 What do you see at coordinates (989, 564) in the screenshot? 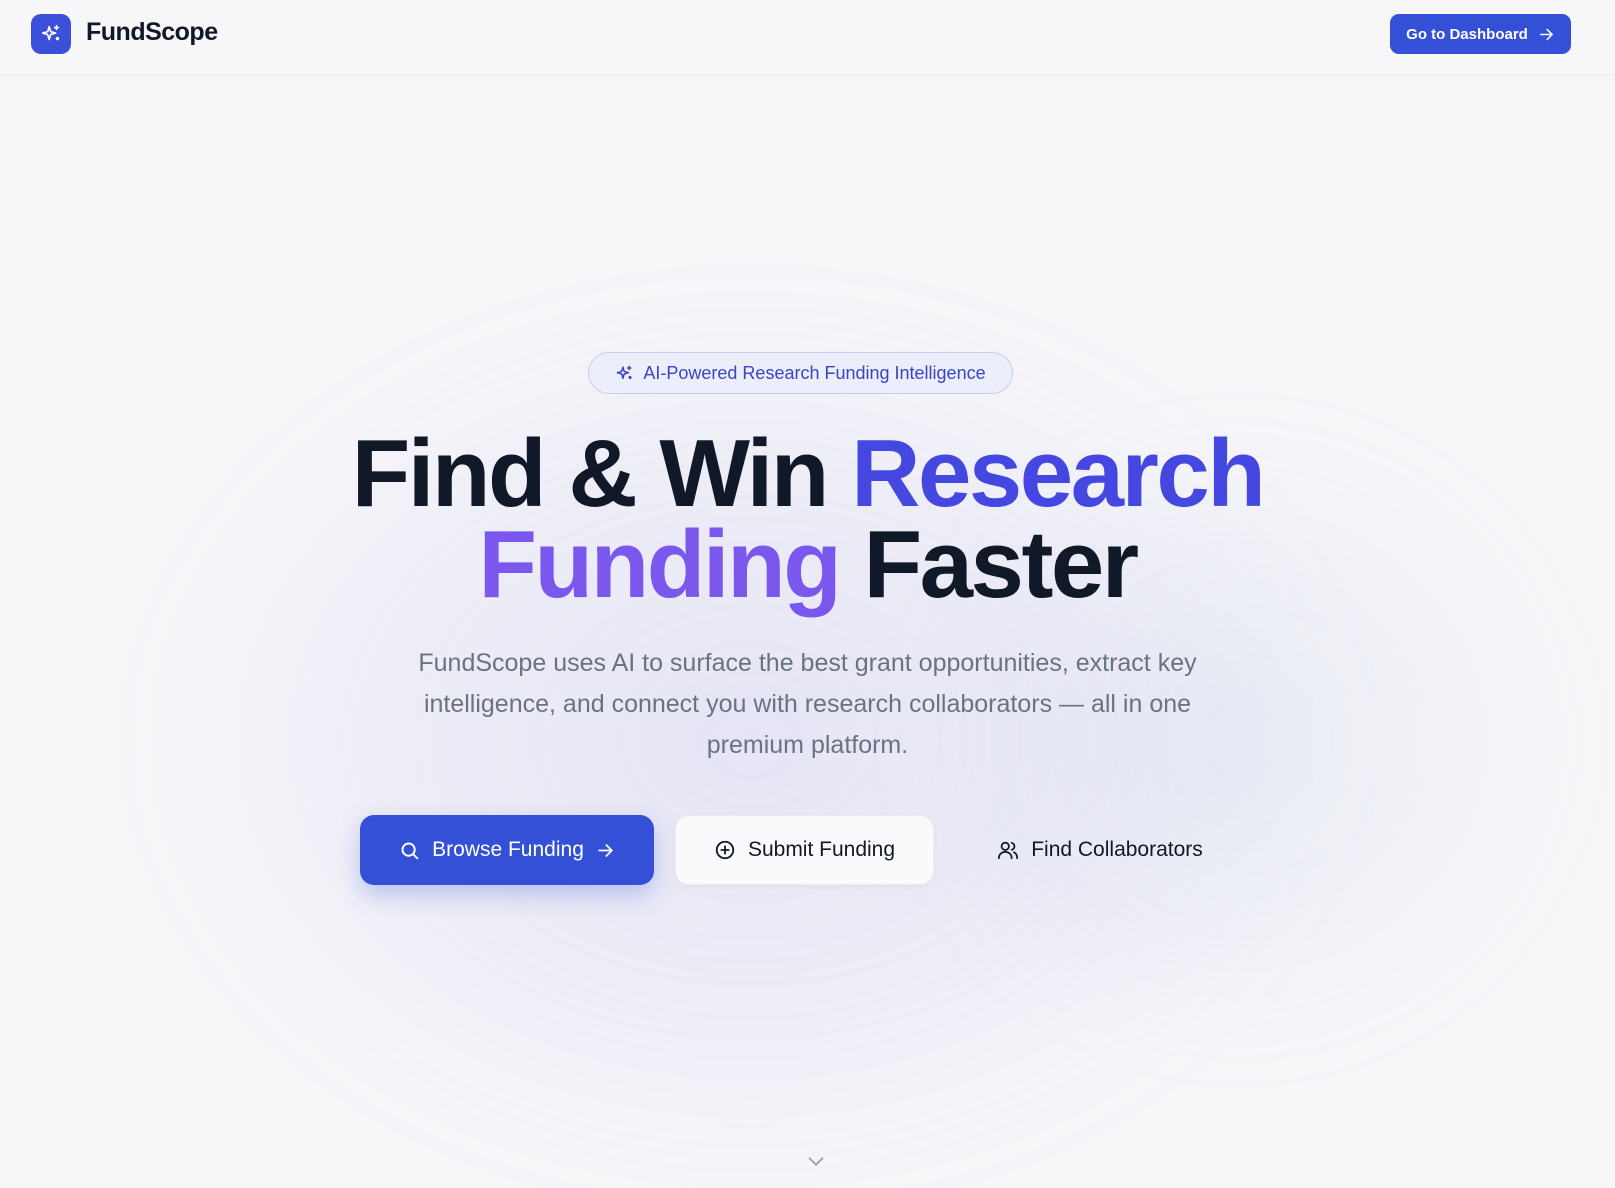
I see `headline-part-2: Faster` at bounding box center [989, 564].